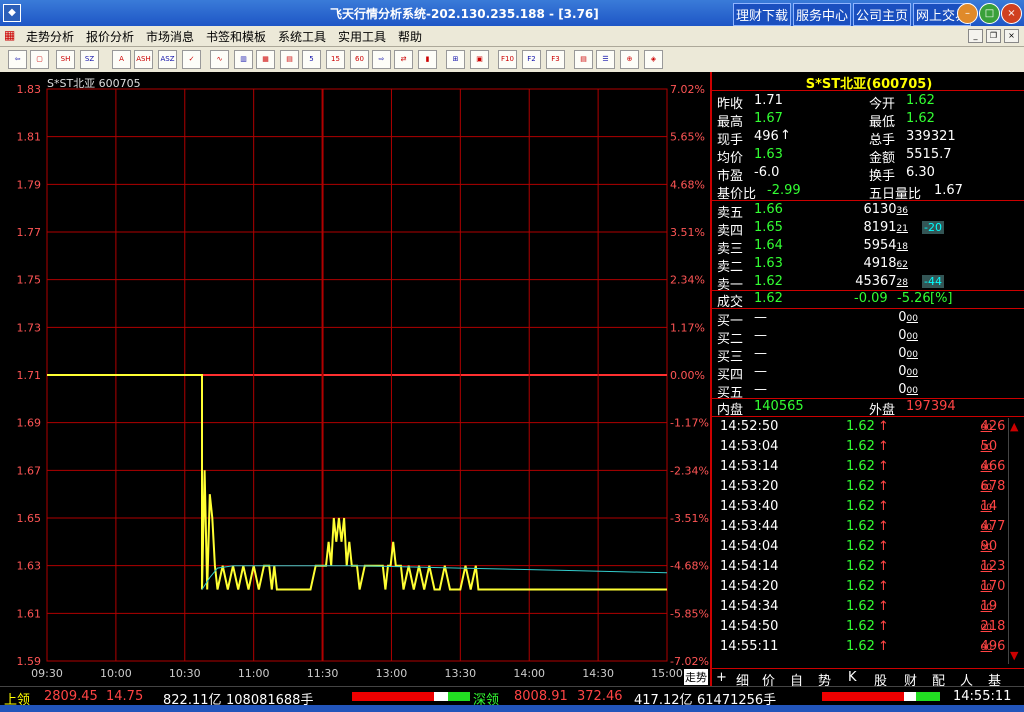  Describe the element at coordinates (359, 59) in the screenshot. I see `kline-60min-icon: 60` at that location.